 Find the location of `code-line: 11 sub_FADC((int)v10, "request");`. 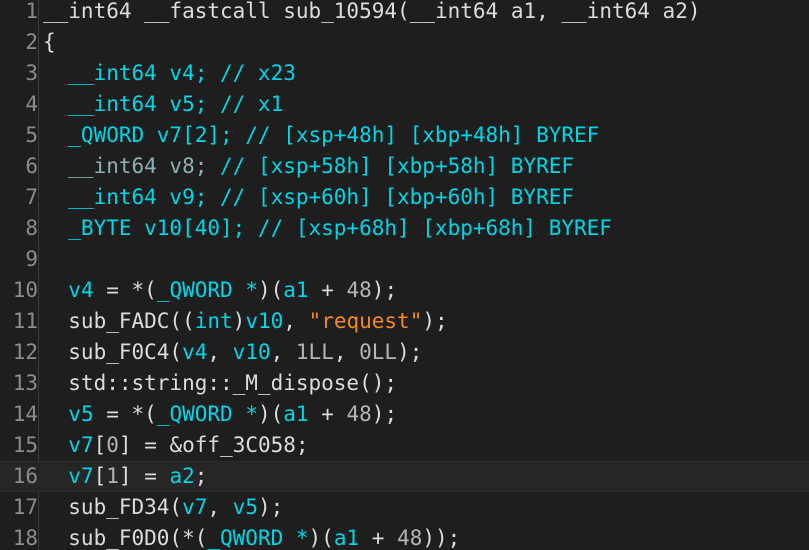

code-line: 11 sub_FADC((int)v10, "request"); is located at coordinates (404, 321).